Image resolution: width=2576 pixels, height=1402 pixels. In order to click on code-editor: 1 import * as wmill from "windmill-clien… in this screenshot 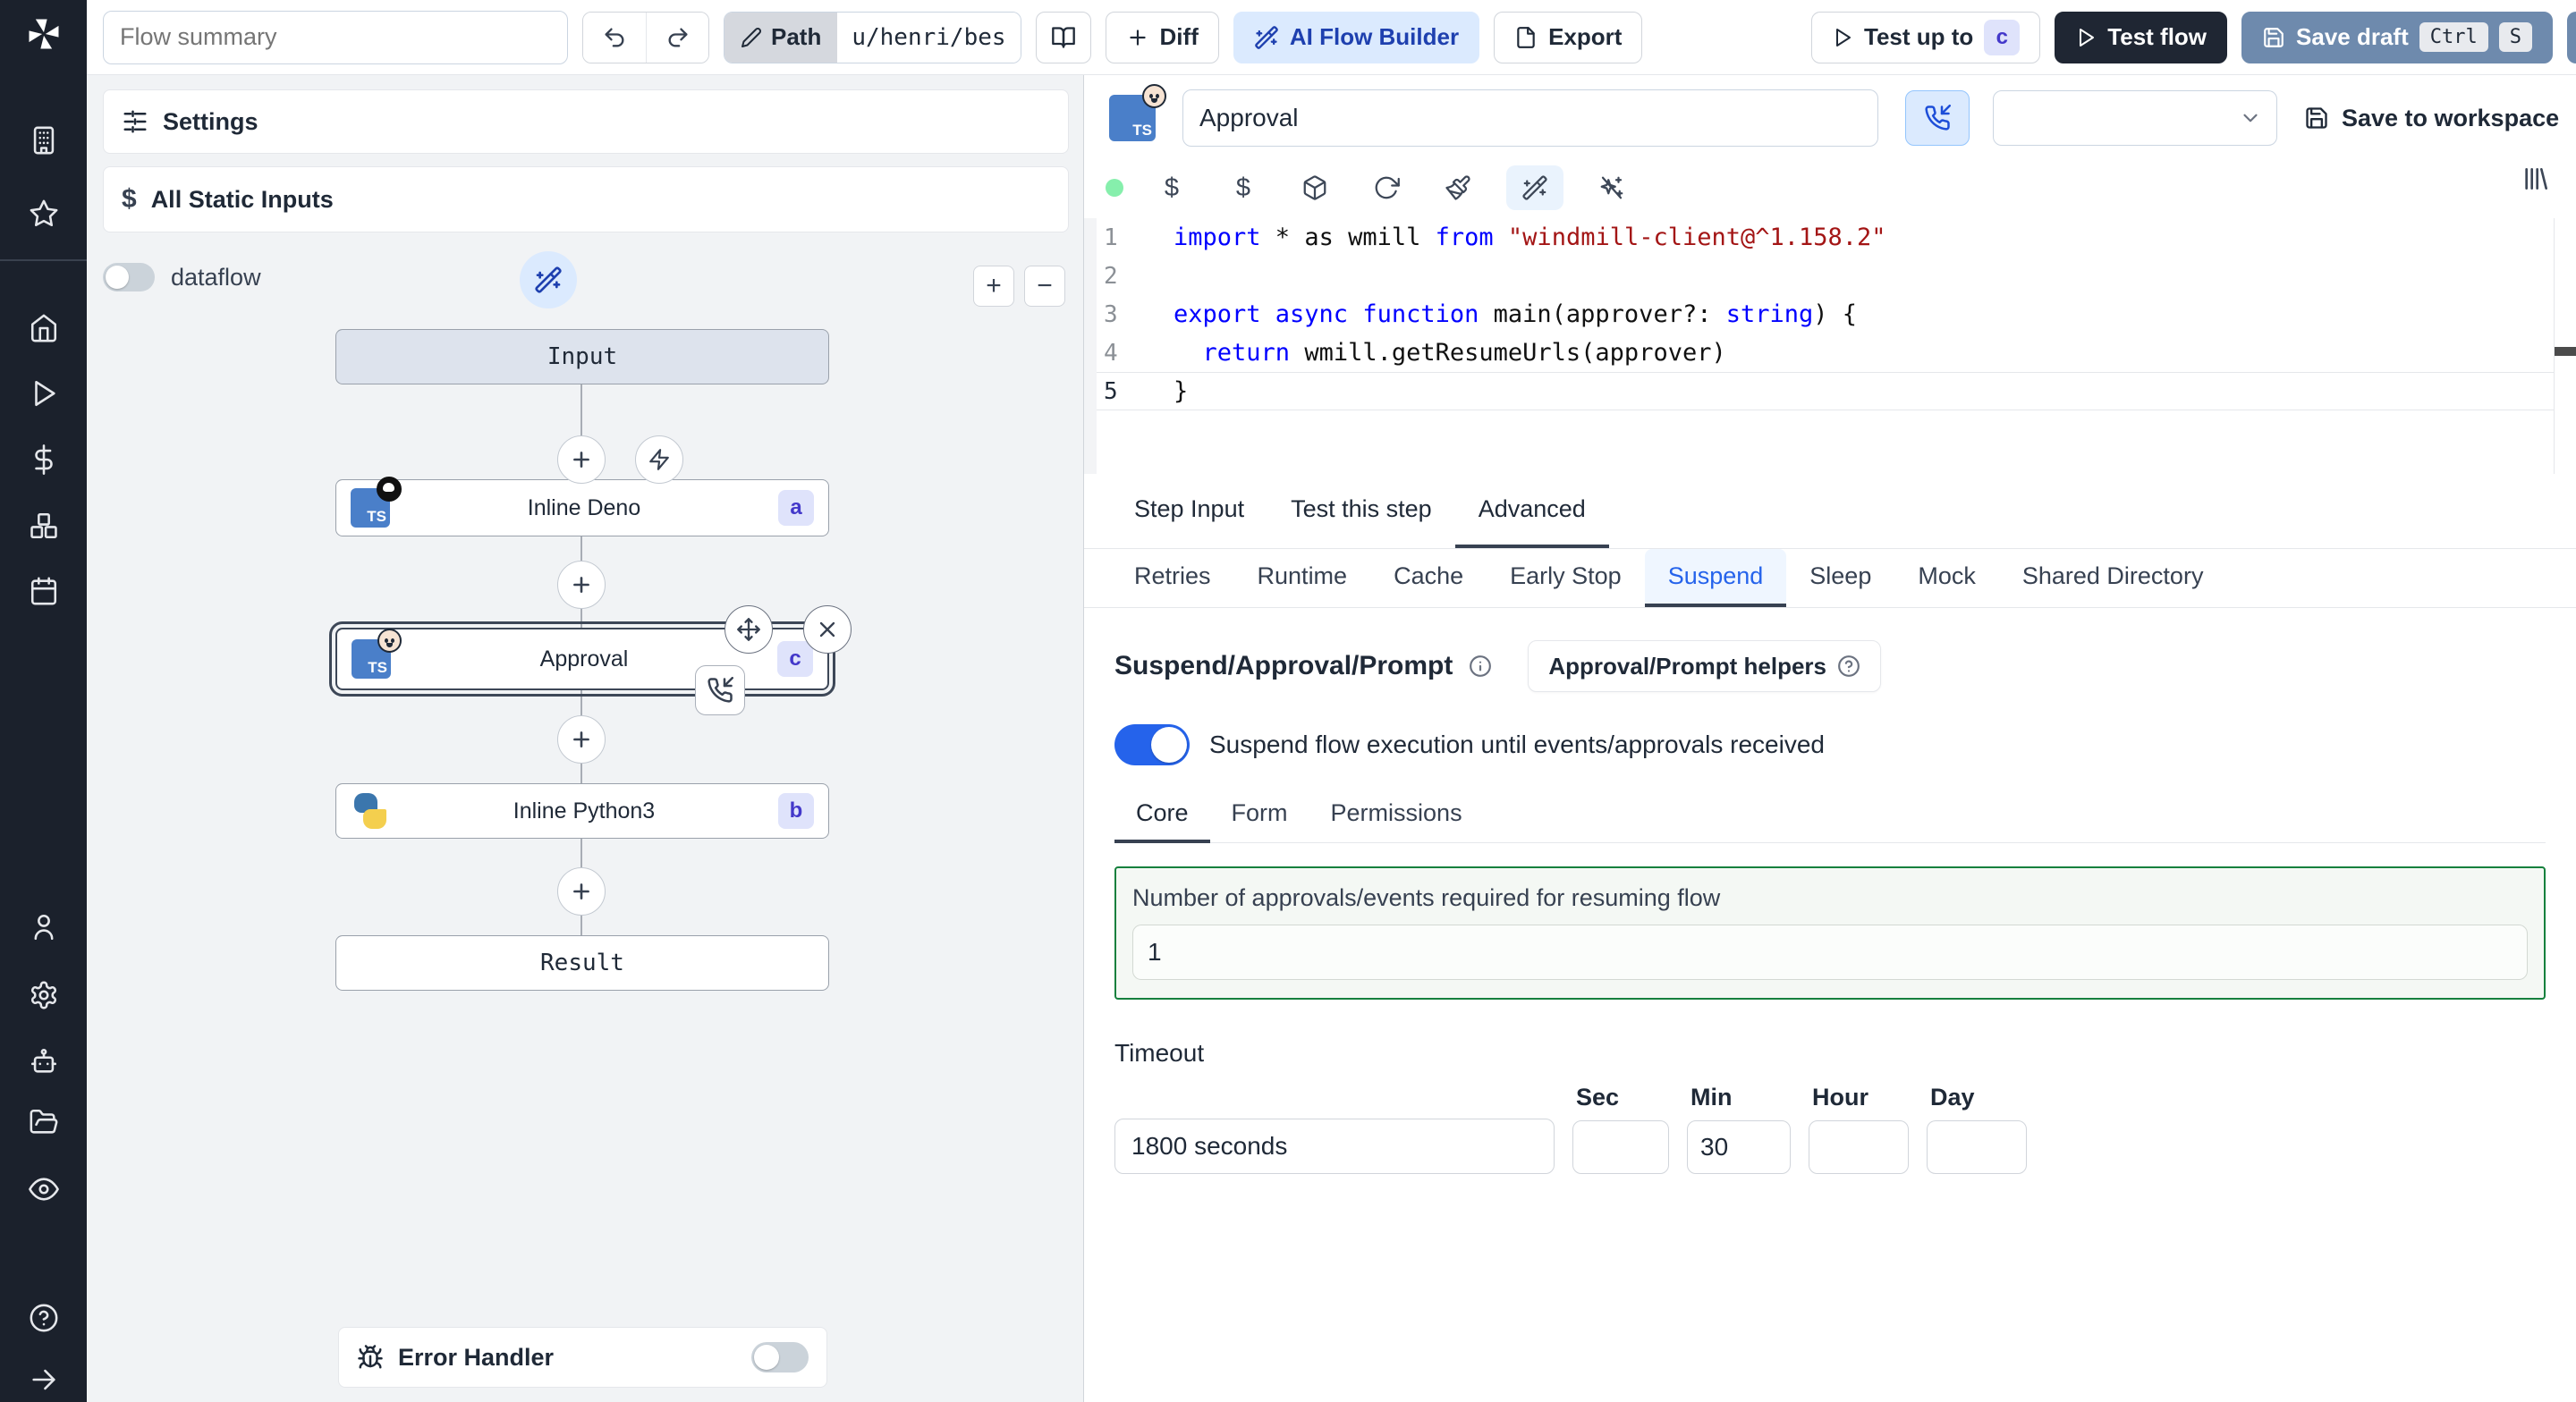, I will do `click(1819, 346)`.